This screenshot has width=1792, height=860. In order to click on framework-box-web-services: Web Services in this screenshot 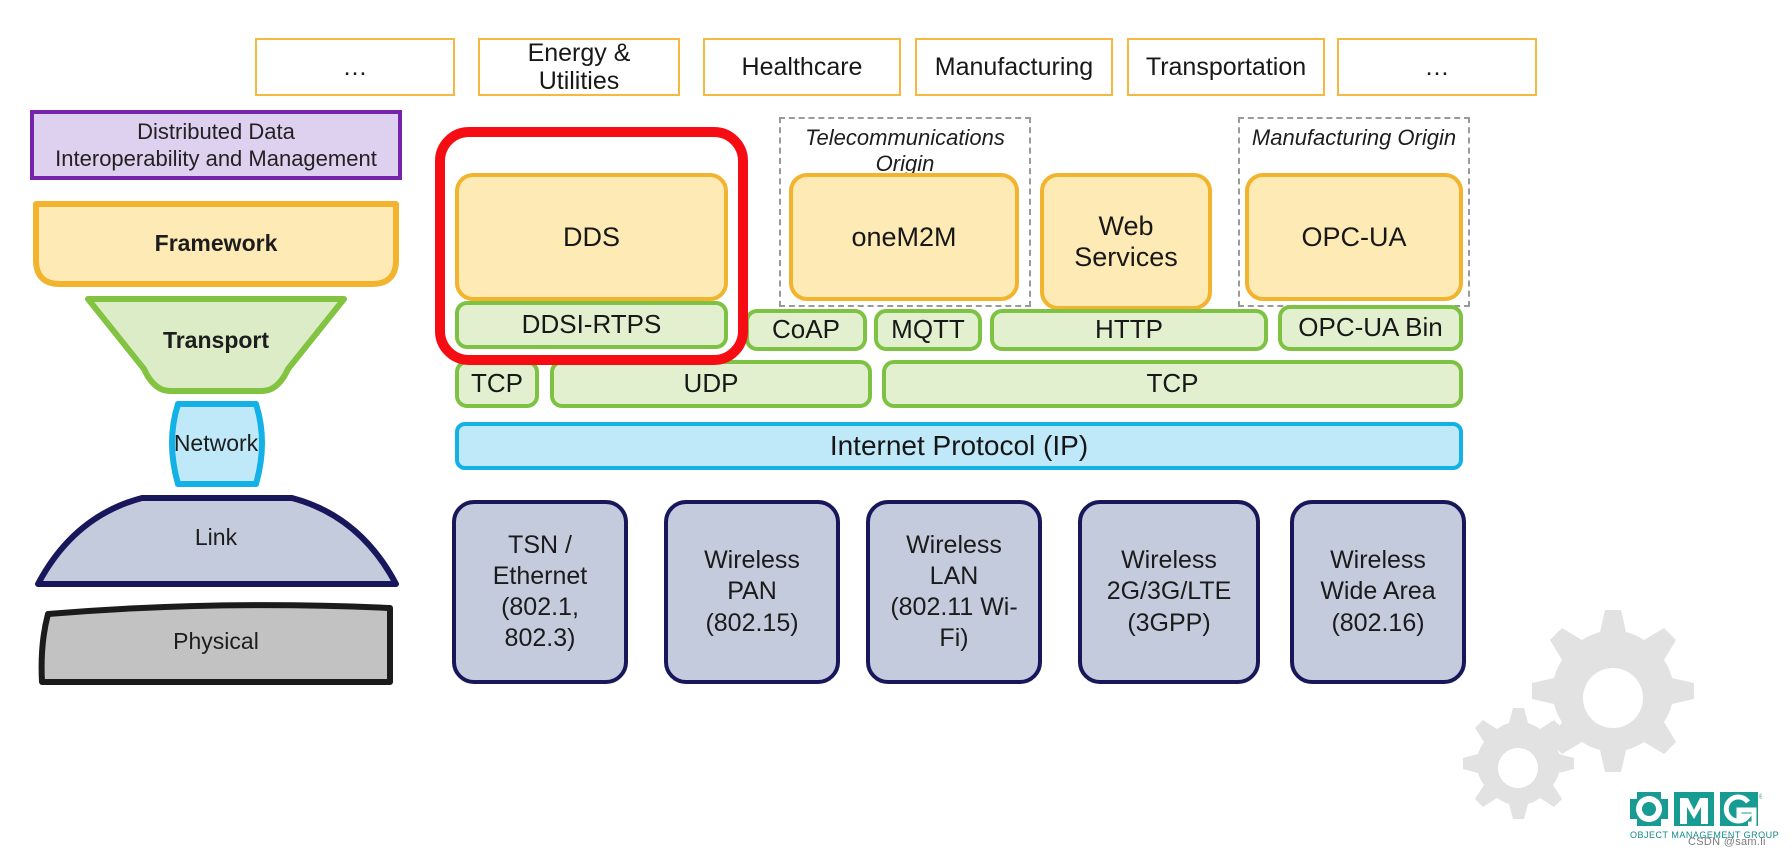, I will do `click(1126, 241)`.